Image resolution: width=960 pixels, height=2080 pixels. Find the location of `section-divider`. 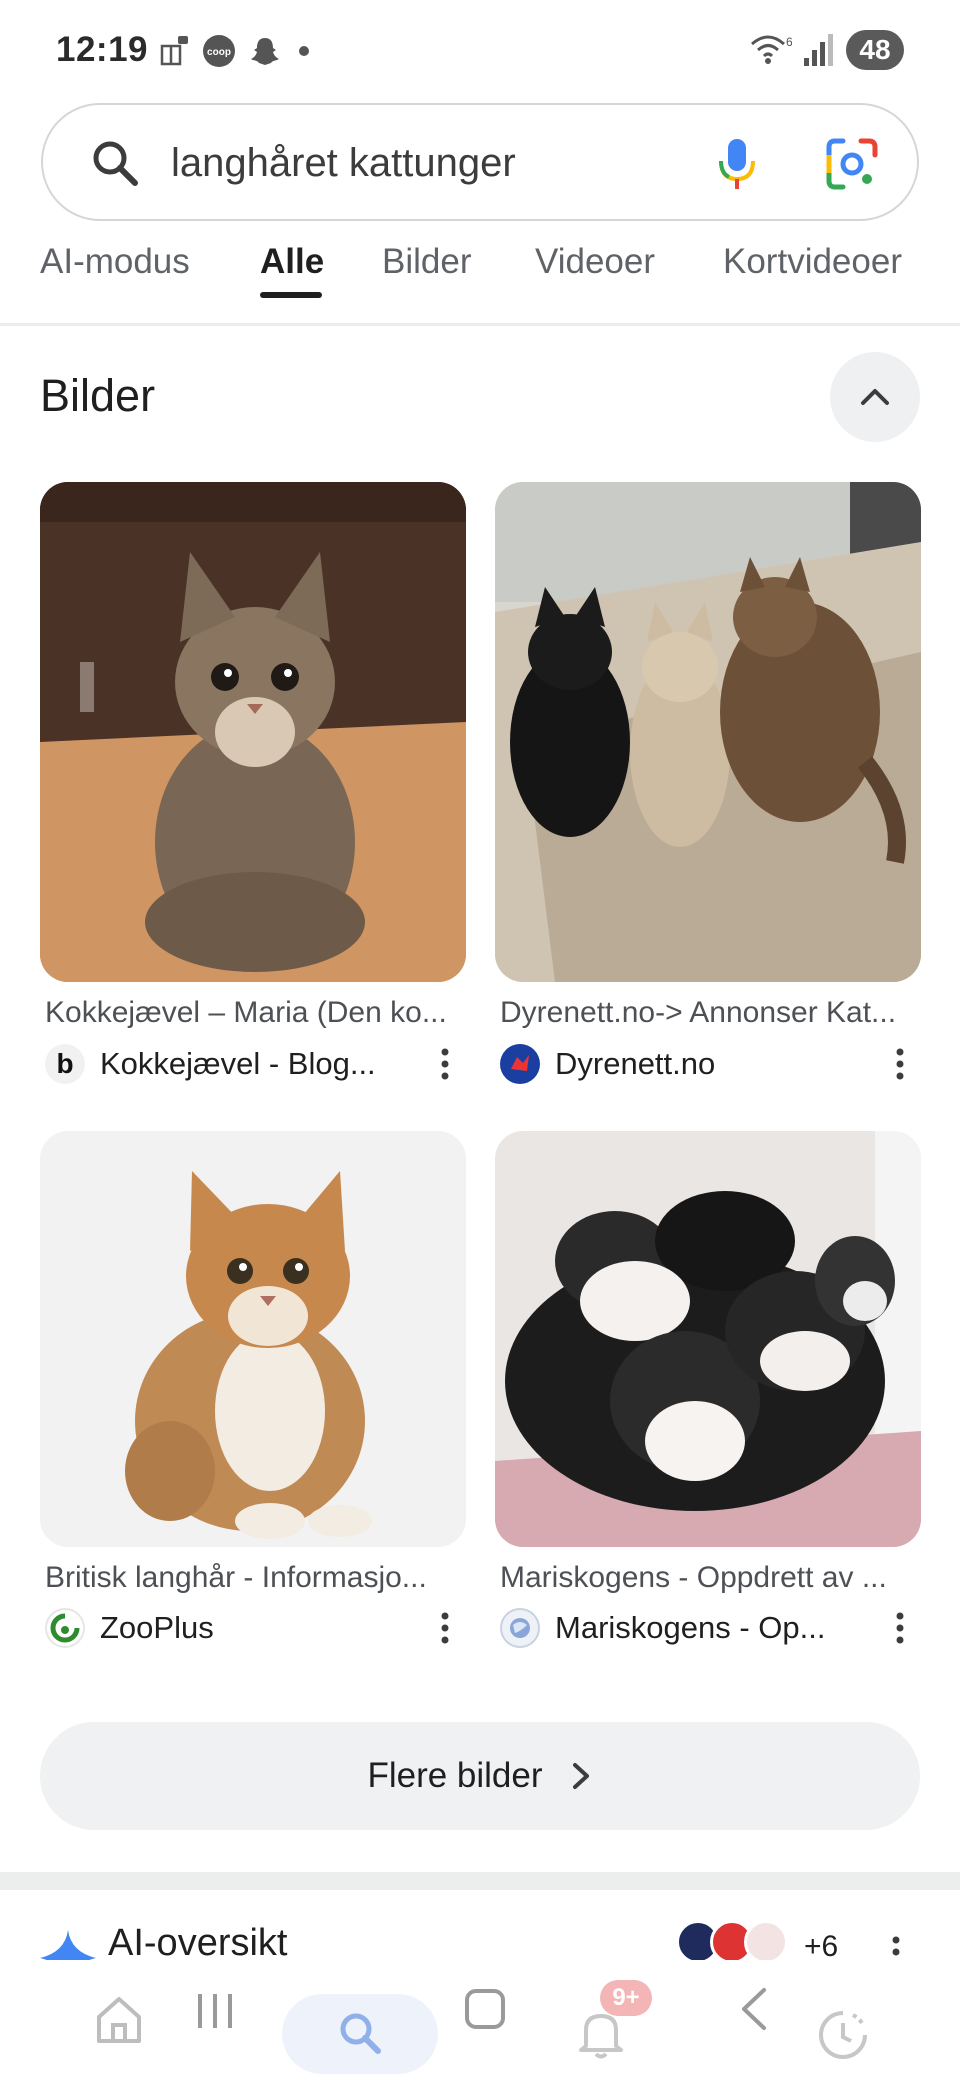

section-divider is located at coordinates (480, 1881).